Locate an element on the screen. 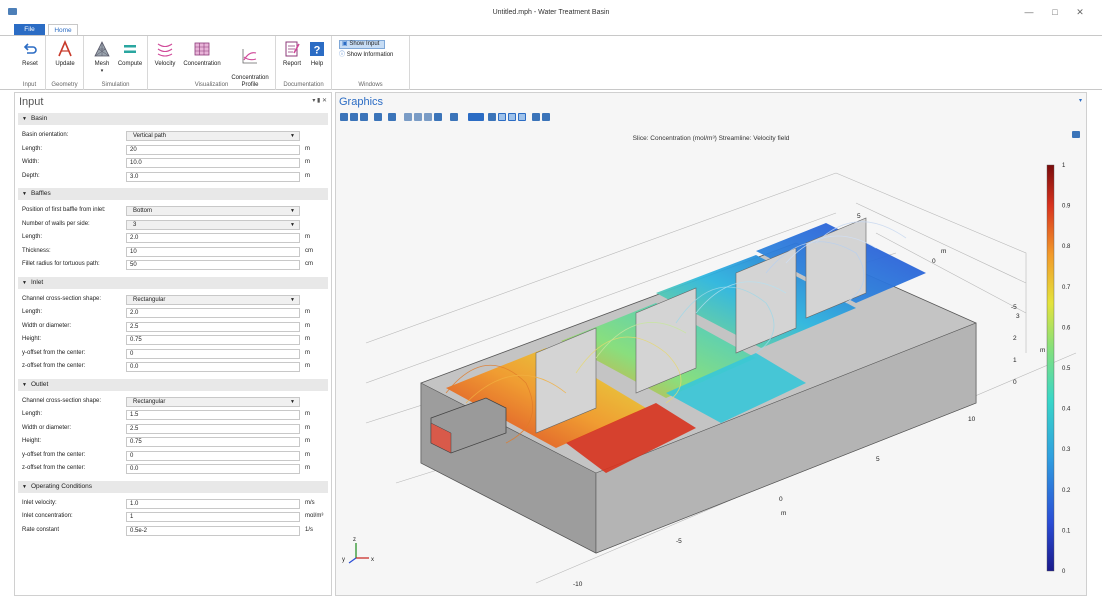  form-row: z-offset from the center: 0.0 m is located at coordinates (173, 469).